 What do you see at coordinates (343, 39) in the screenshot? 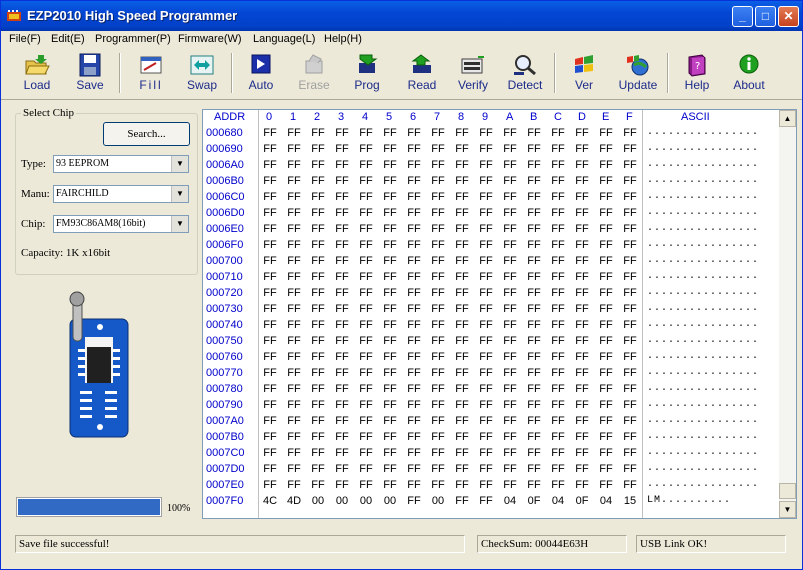
I see `menu-help: Help(H)` at bounding box center [343, 39].